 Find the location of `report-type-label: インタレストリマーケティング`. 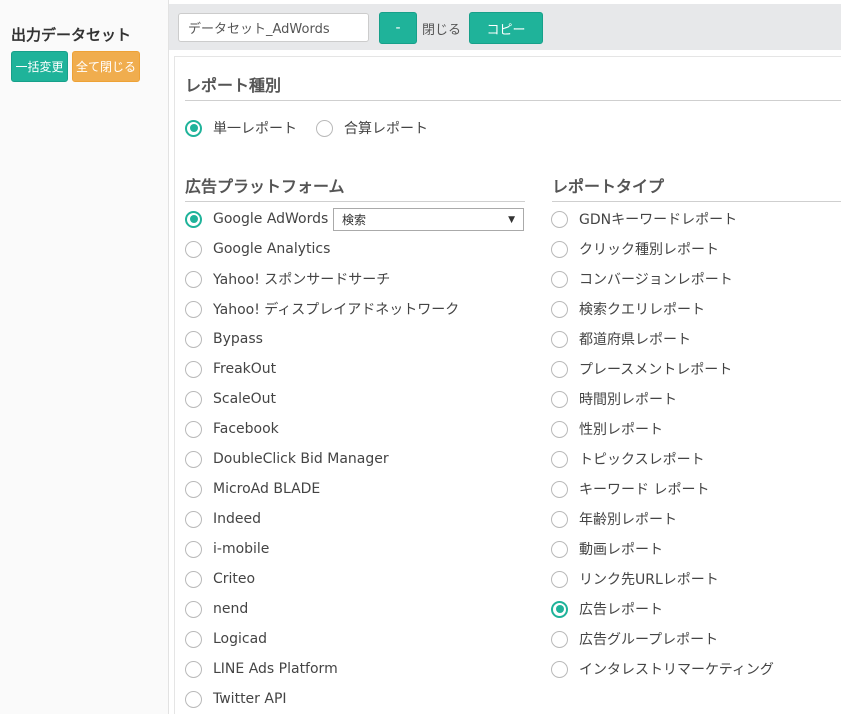

report-type-label: インタレストリマーケティング is located at coordinates (676, 670).